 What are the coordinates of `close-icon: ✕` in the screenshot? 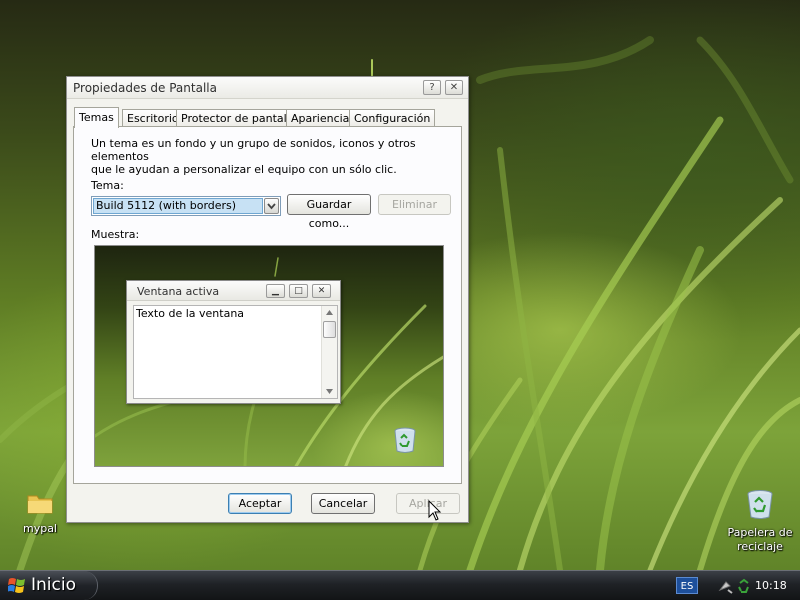 It's located at (321, 291).